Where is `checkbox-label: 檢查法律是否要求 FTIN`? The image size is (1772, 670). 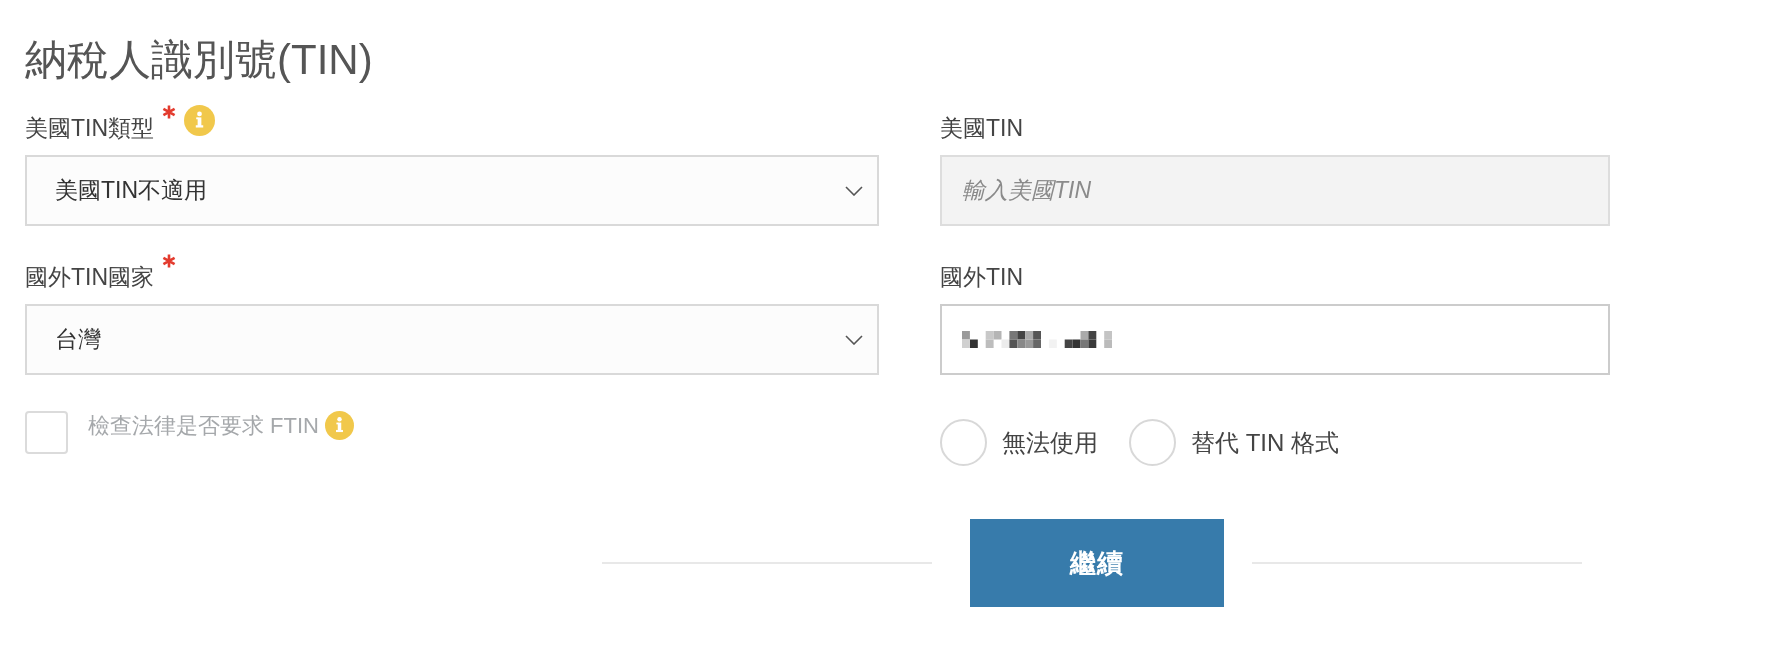 checkbox-label: 檢查法律是否要求 FTIN is located at coordinates (203, 426).